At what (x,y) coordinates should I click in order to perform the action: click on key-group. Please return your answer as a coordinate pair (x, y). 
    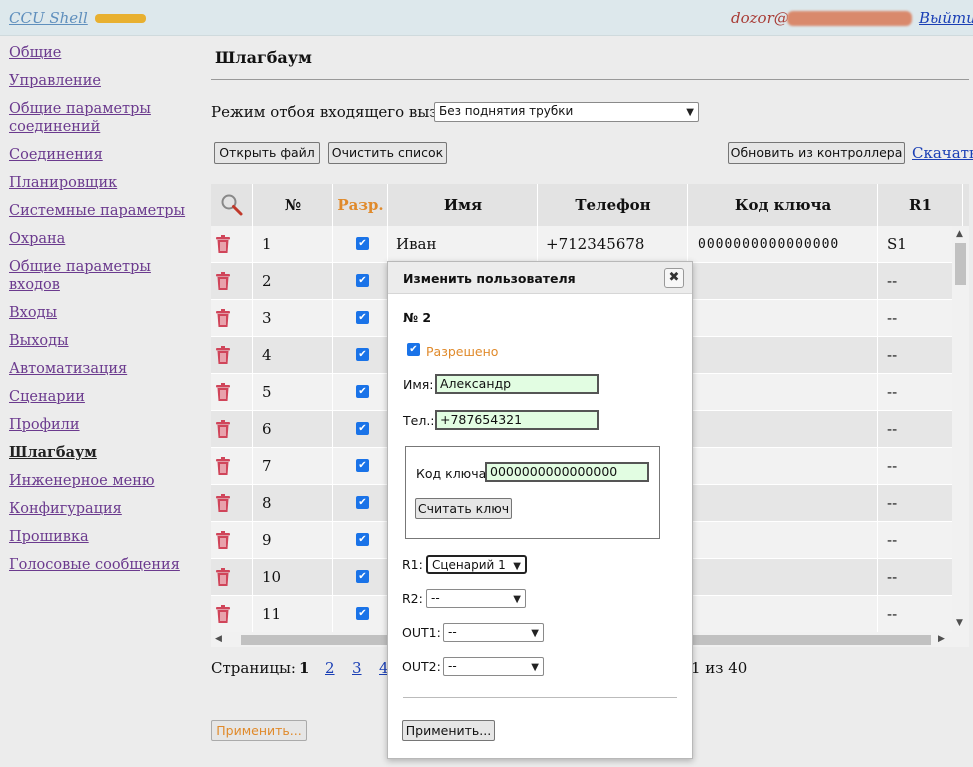
    Looking at the image, I should click on (532, 492).